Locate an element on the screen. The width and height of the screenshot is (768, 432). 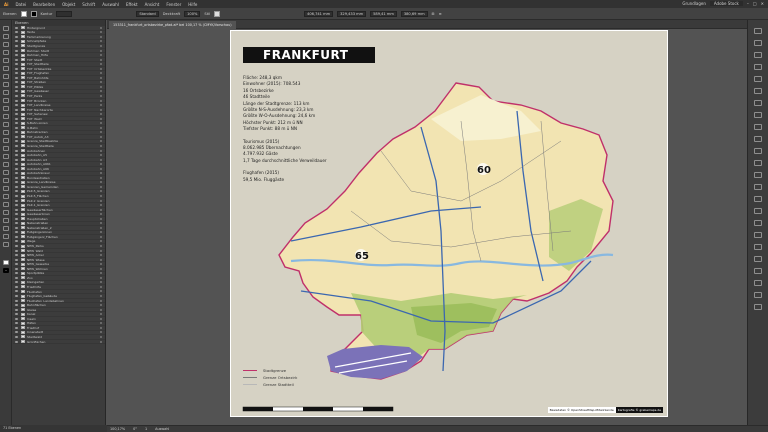
rotation-field: 0° is located at coordinates (135, 429).